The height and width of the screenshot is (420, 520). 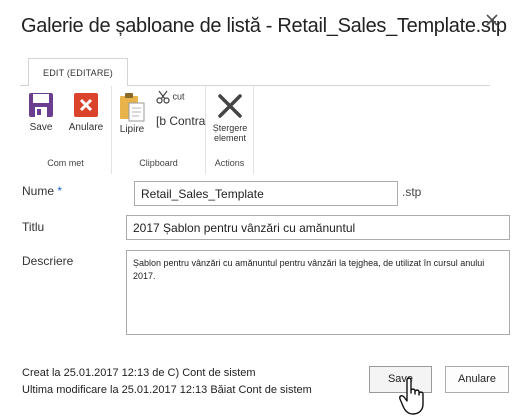 I want to click on name-label: Nume *, so click(x=42, y=191).